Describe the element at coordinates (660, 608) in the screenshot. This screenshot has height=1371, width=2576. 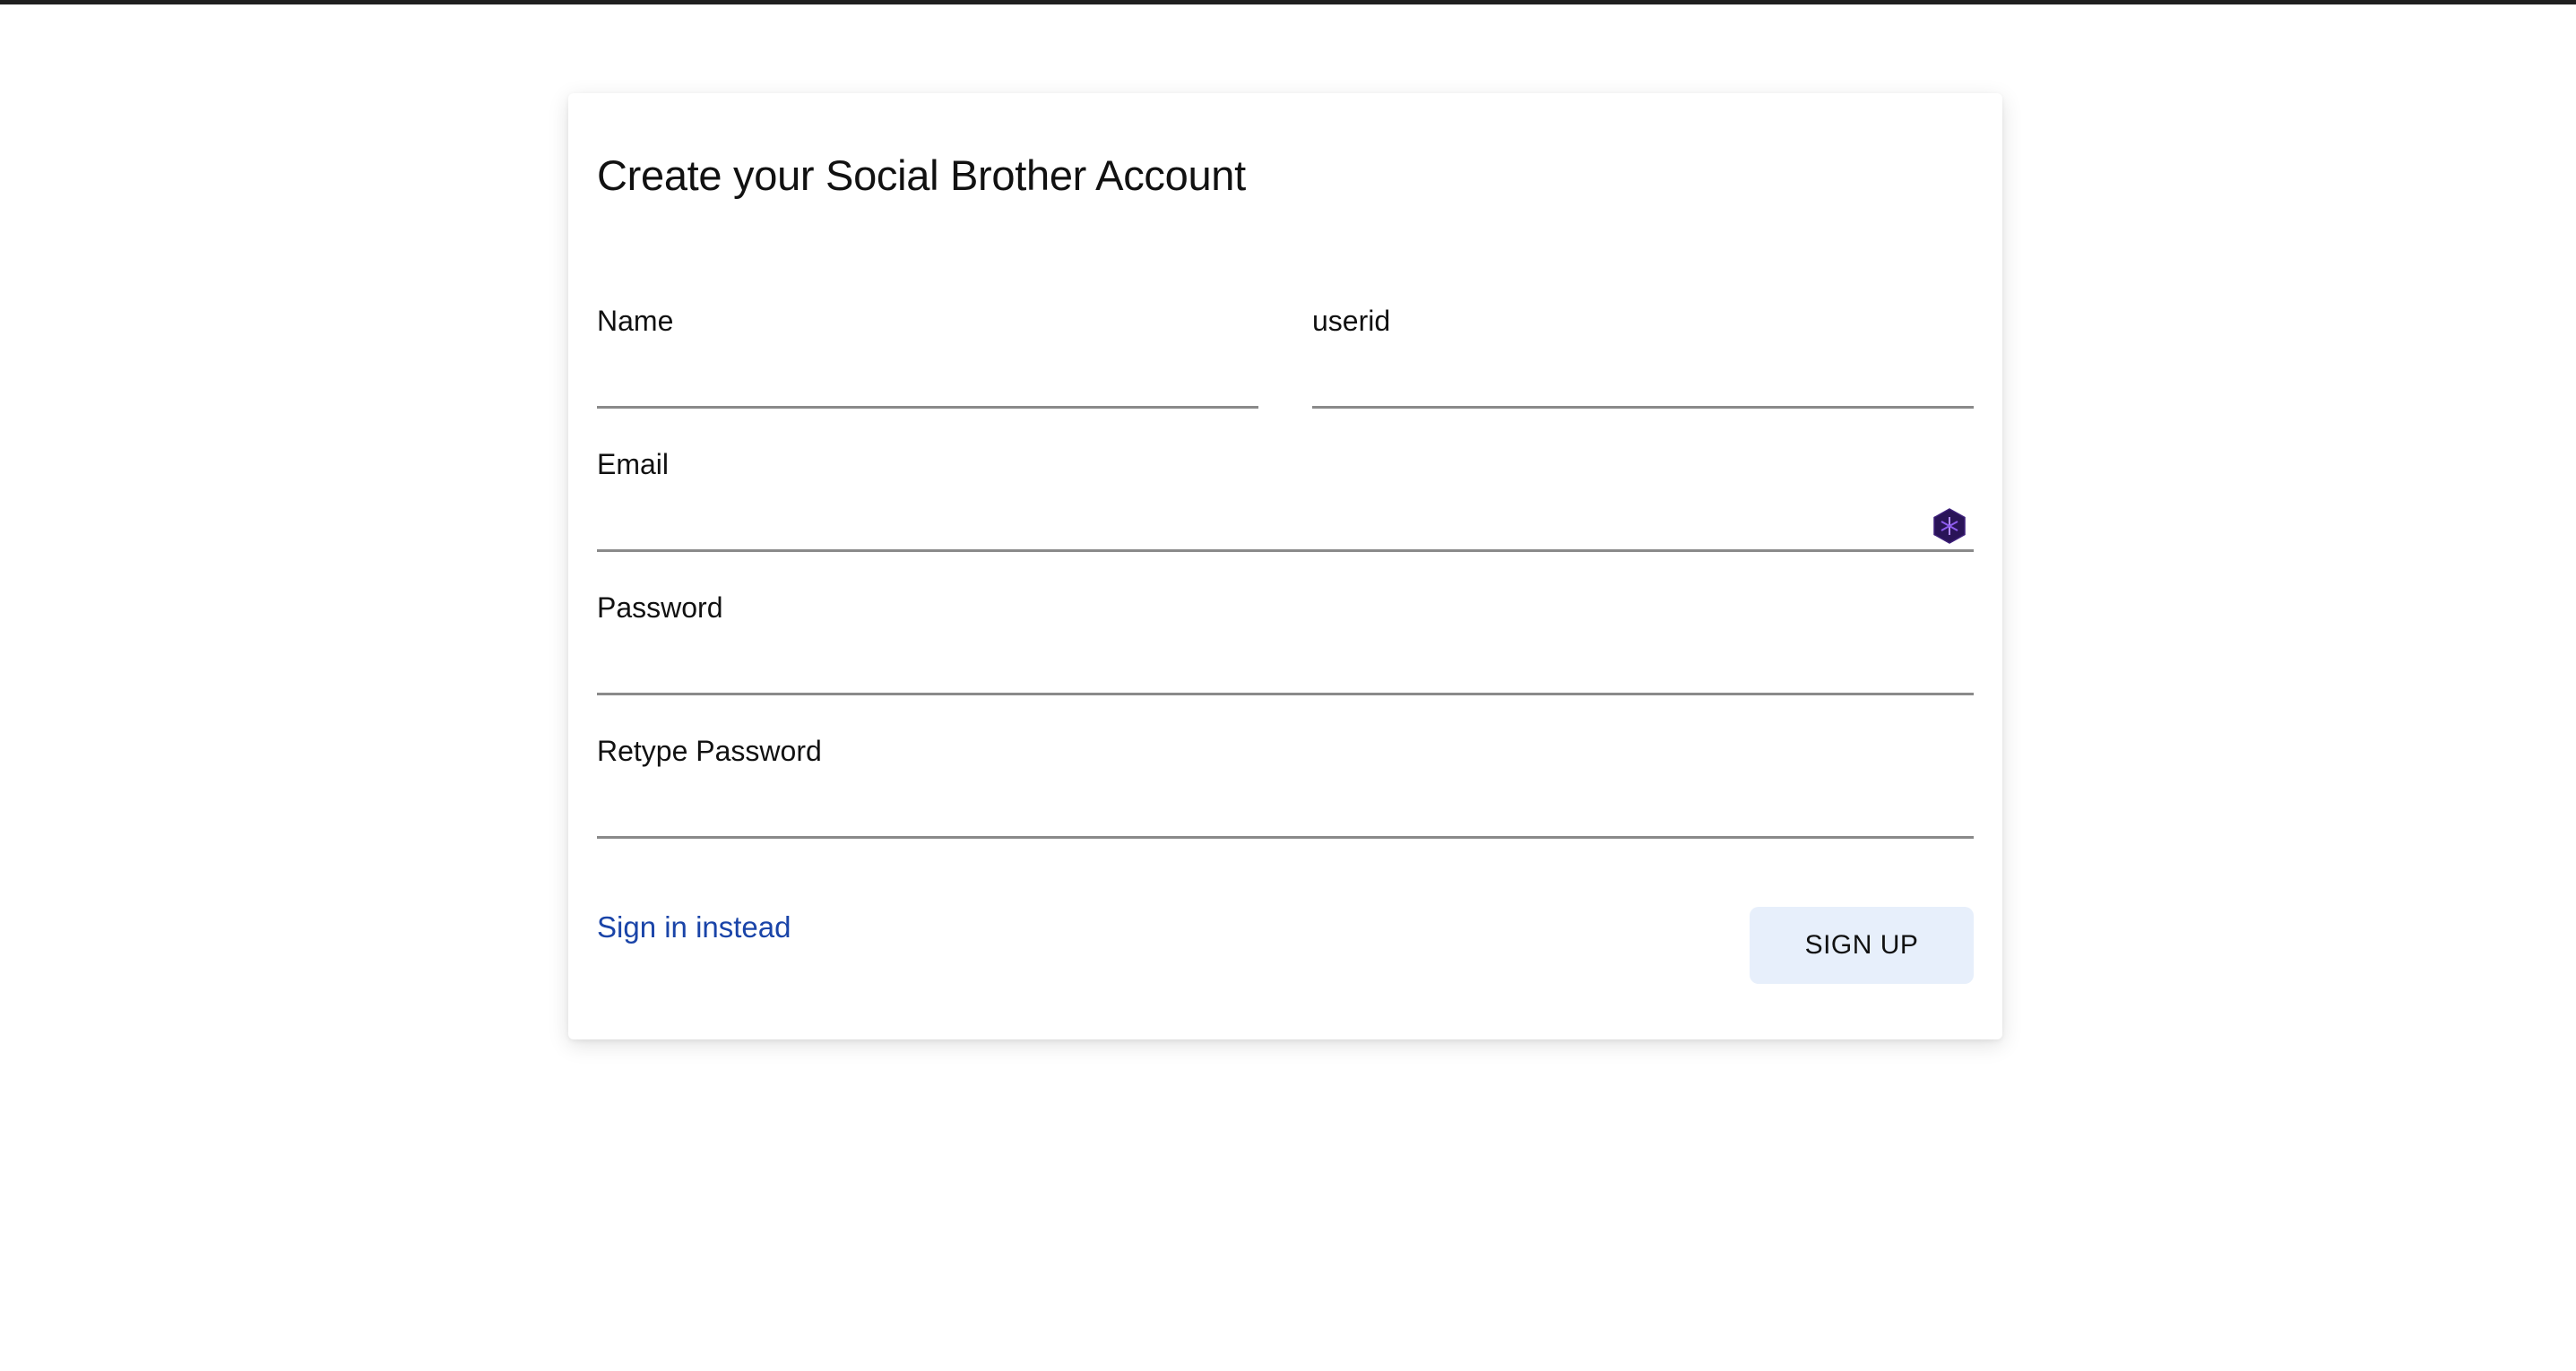
I see `password-label: Password` at that location.